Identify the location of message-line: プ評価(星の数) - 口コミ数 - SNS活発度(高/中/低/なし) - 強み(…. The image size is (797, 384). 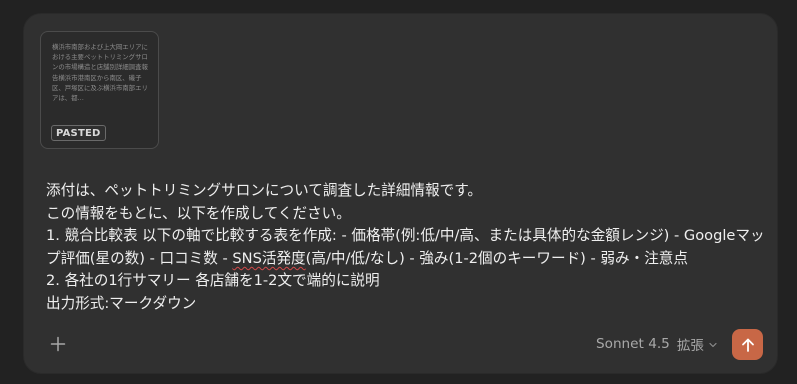
(406, 259).